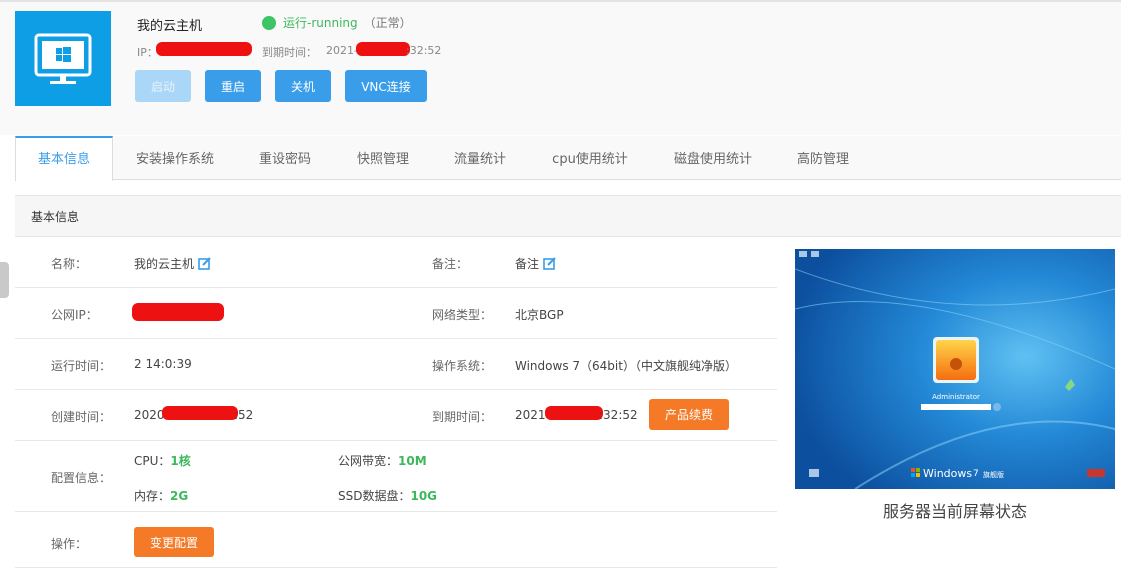 The width and height of the screenshot is (1121, 588). What do you see at coordinates (412, 461) in the screenshot?
I see `bandwidth-value: 10M` at bounding box center [412, 461].